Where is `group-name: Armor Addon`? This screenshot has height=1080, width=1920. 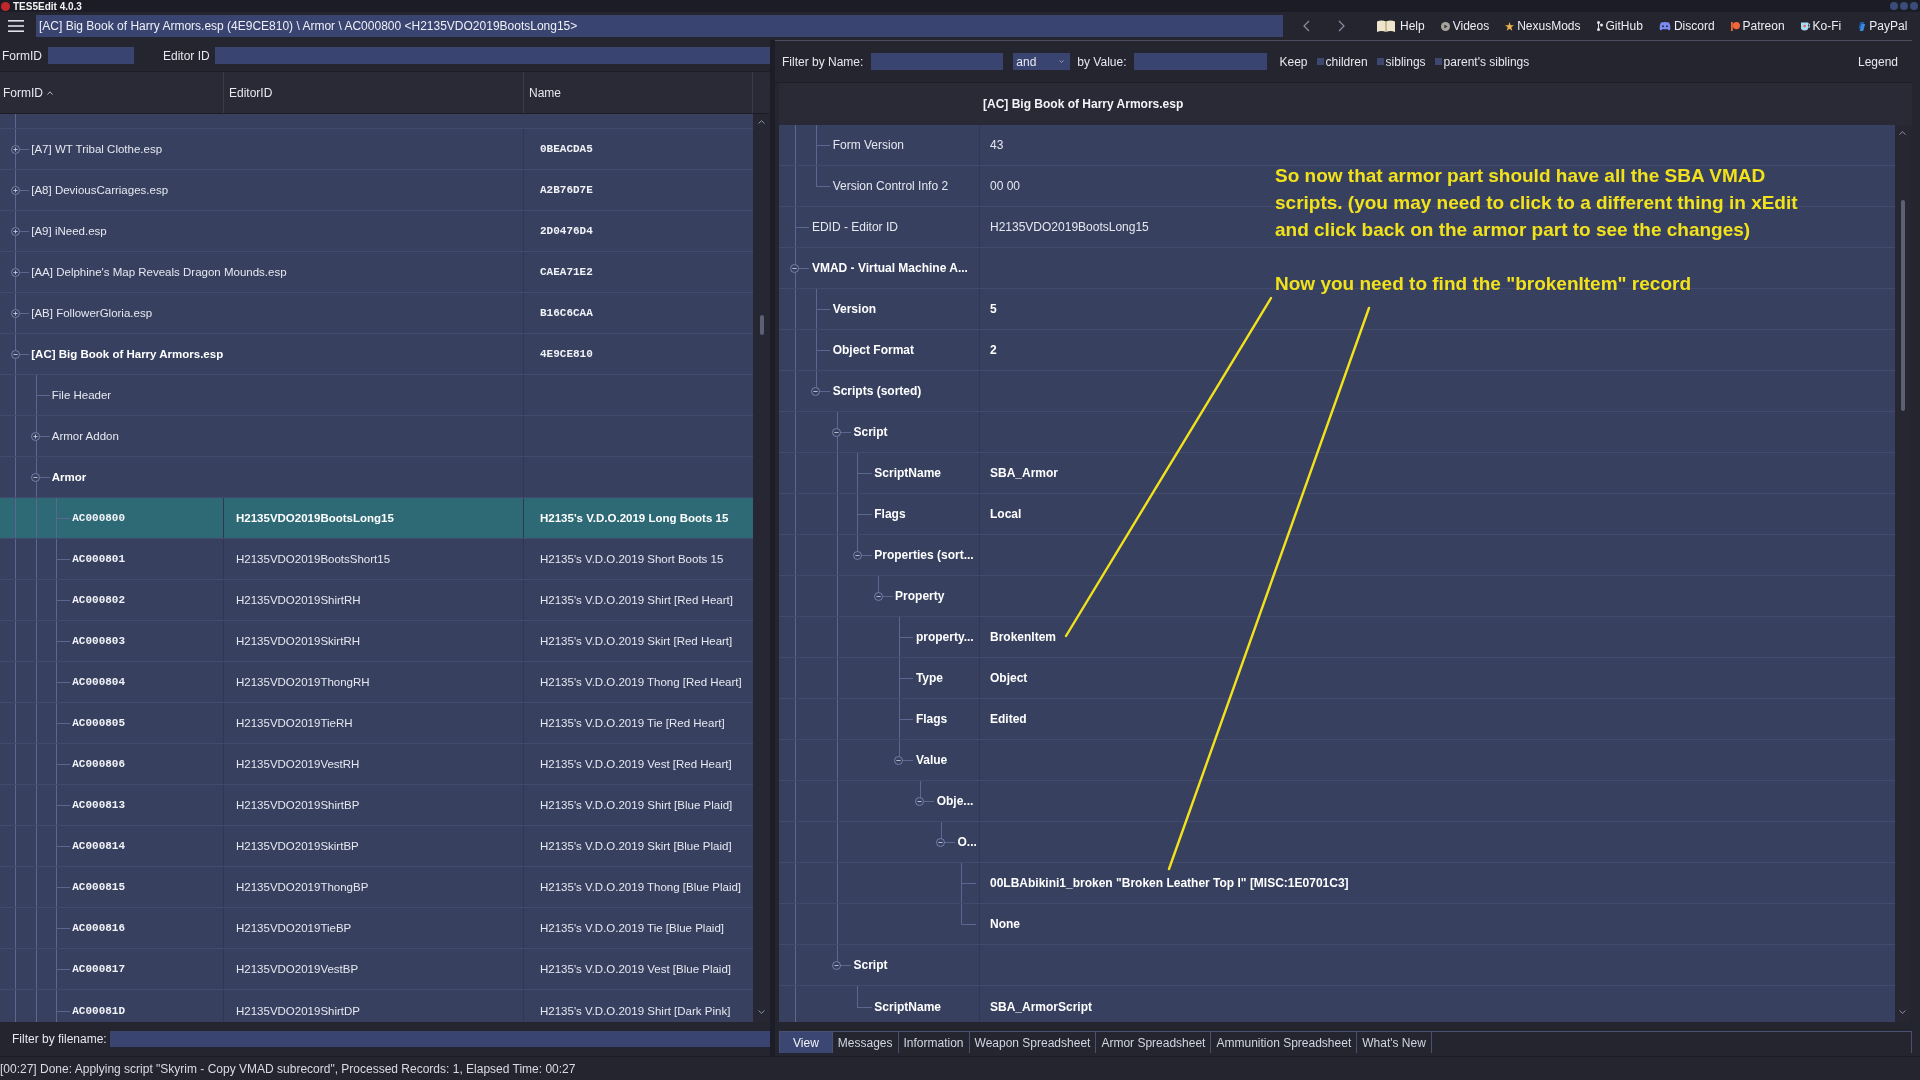
group-name: Armor Addon is located at coordinates (85, 436).